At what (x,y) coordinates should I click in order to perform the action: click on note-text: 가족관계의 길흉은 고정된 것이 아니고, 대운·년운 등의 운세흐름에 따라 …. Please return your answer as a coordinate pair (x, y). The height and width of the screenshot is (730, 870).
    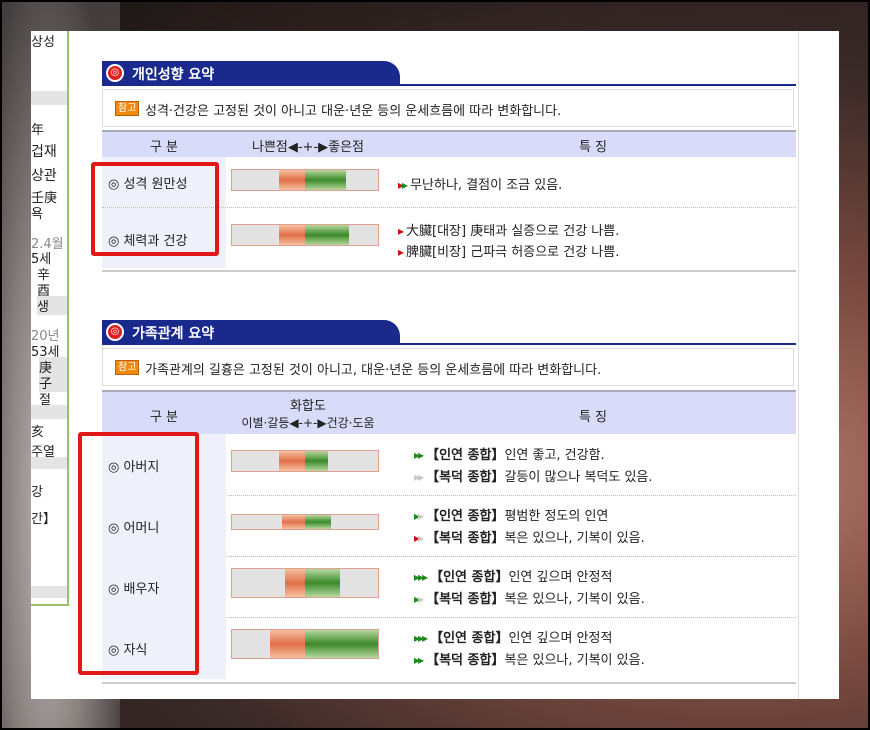
    Looking at the image, I should click on (373, 370).